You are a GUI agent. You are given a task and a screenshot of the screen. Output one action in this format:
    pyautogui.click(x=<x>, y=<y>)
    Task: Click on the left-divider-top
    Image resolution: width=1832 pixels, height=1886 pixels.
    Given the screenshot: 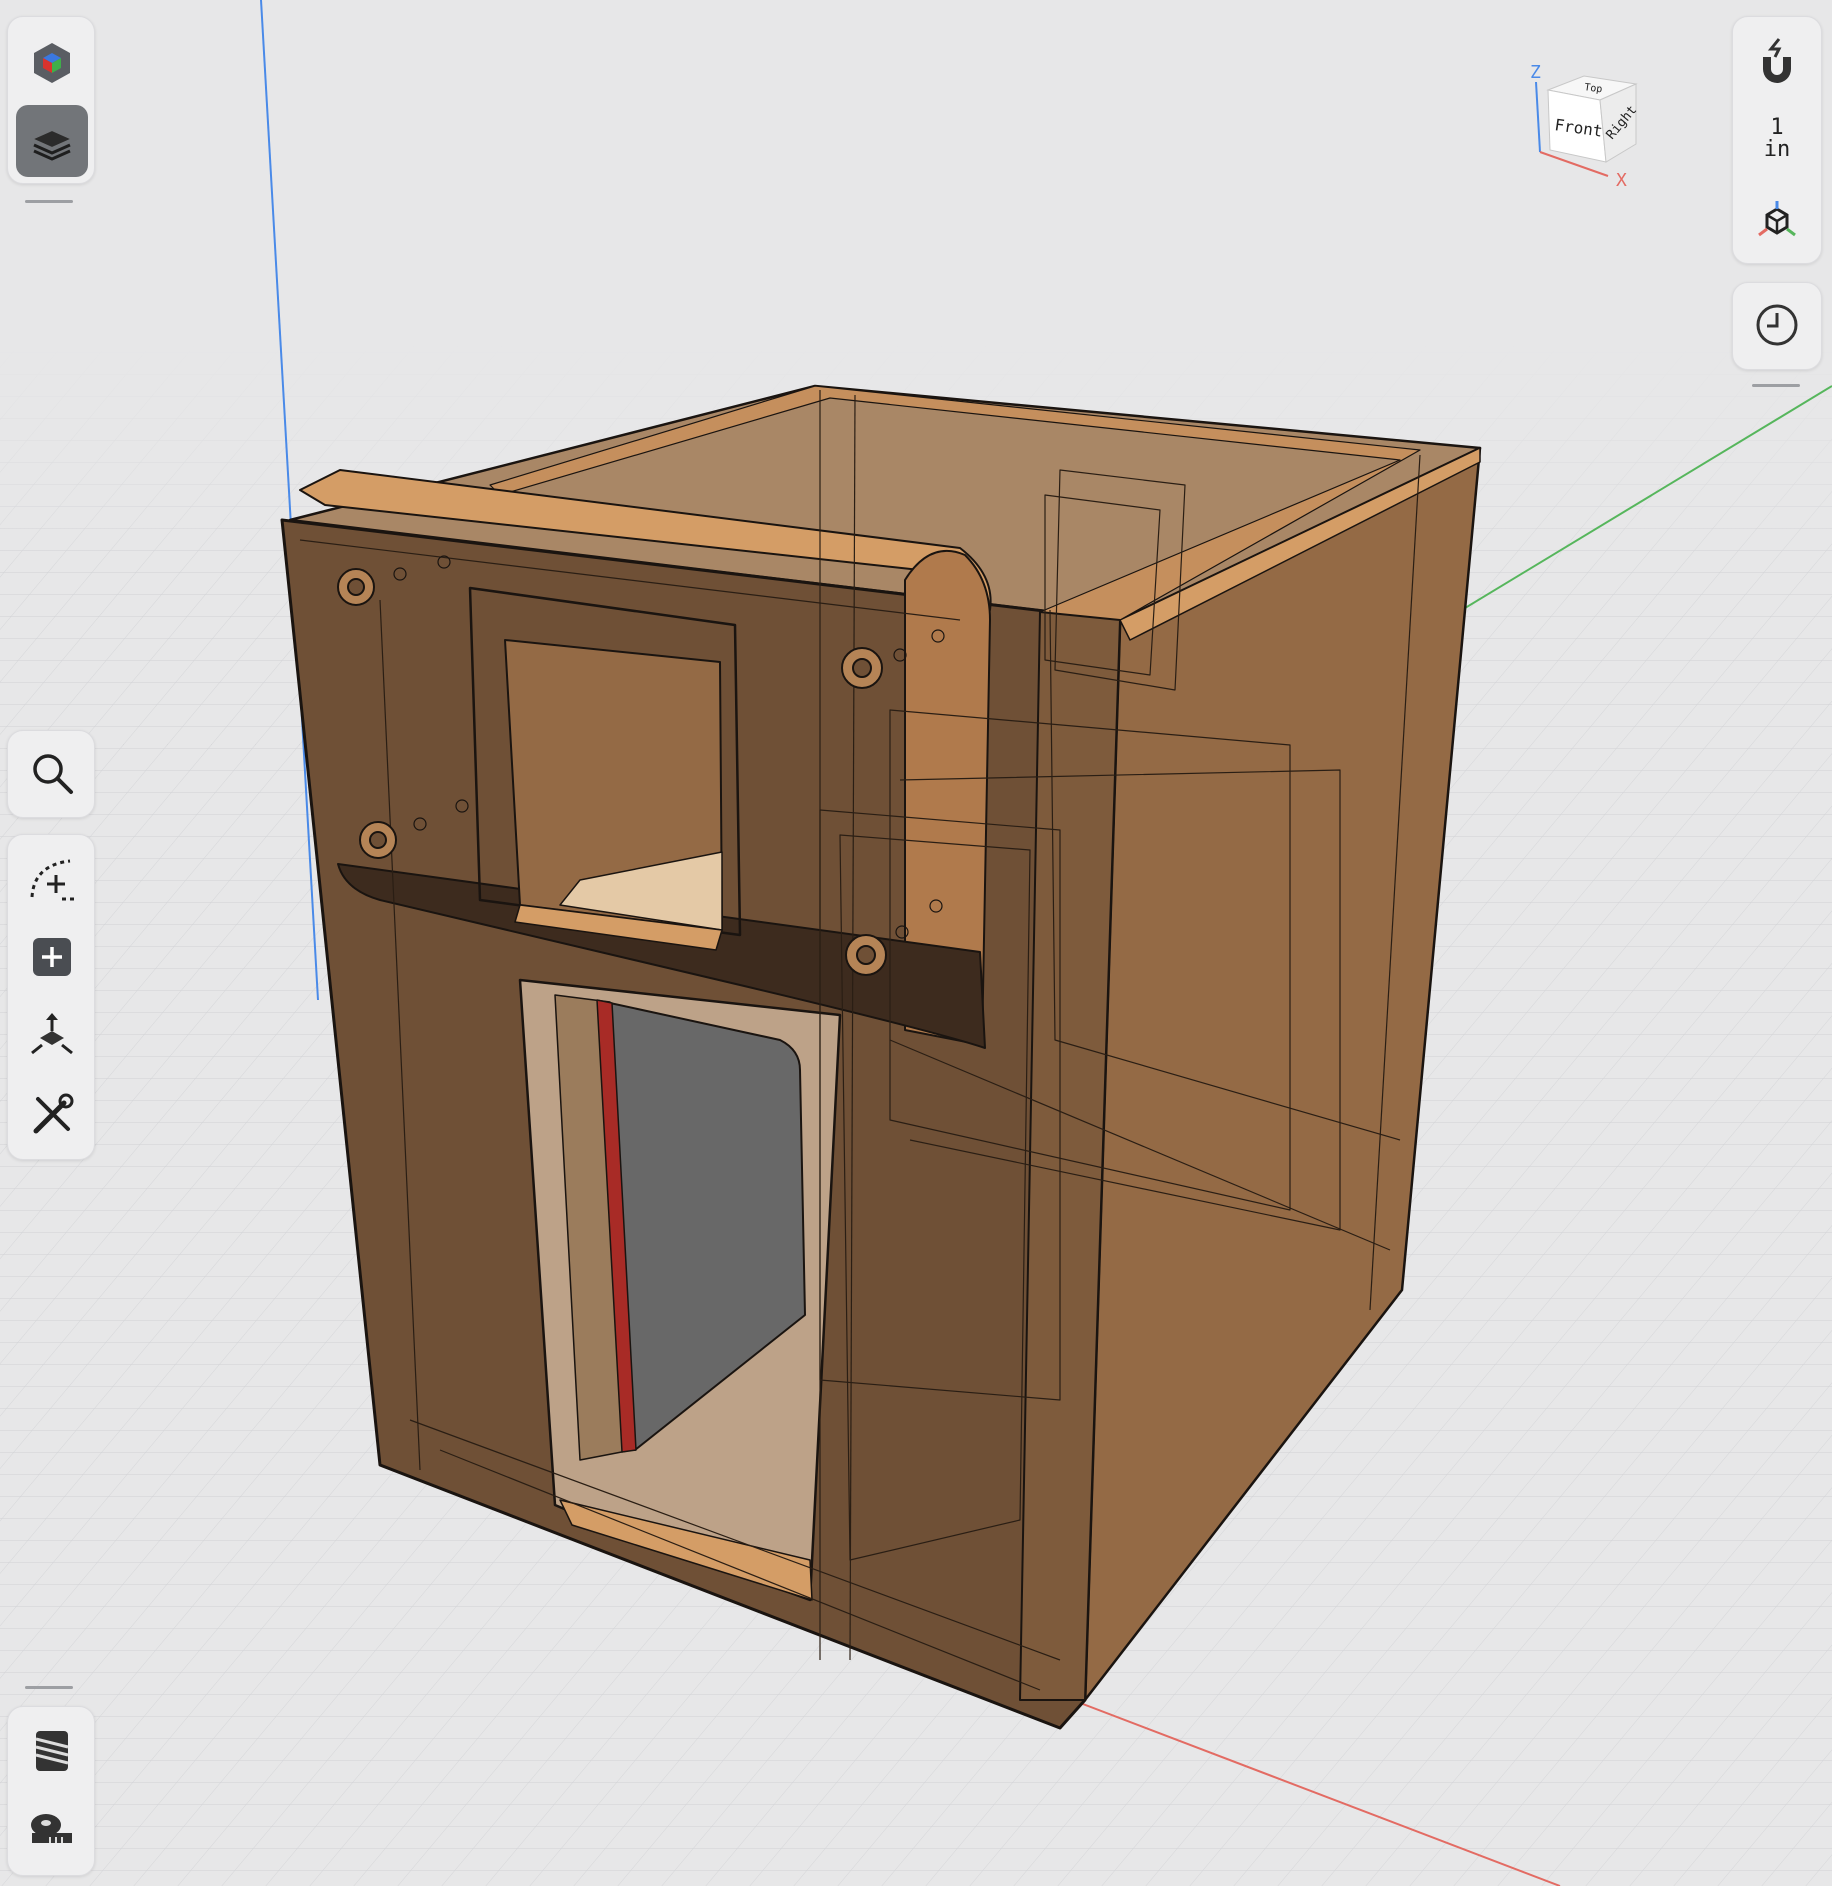 What is the action you would take?
    pyautogui.click(x=49, y=201)
    